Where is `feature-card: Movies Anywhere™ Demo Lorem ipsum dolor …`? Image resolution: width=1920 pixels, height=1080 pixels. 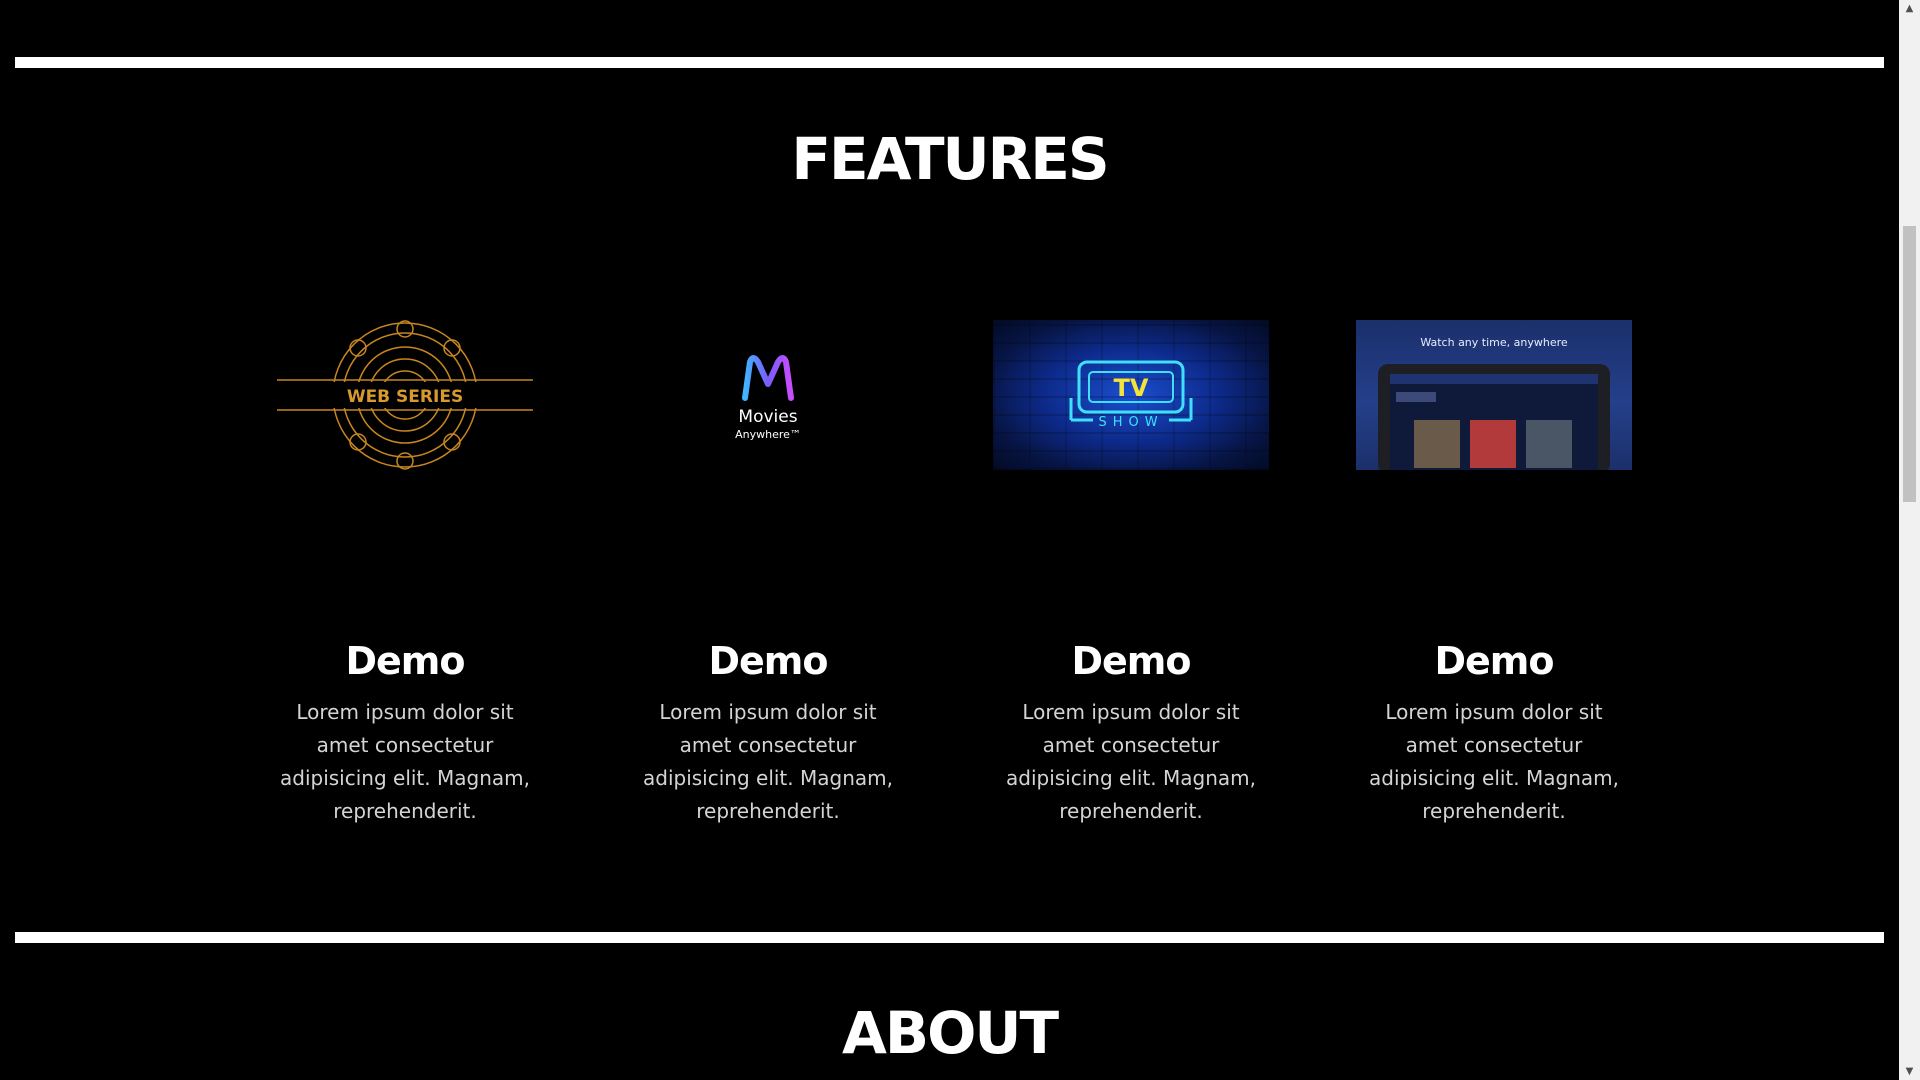 feature-card: Movies Anywhere™ Demo Lorem ipsum dolor … is located at coordinates (768, 574).